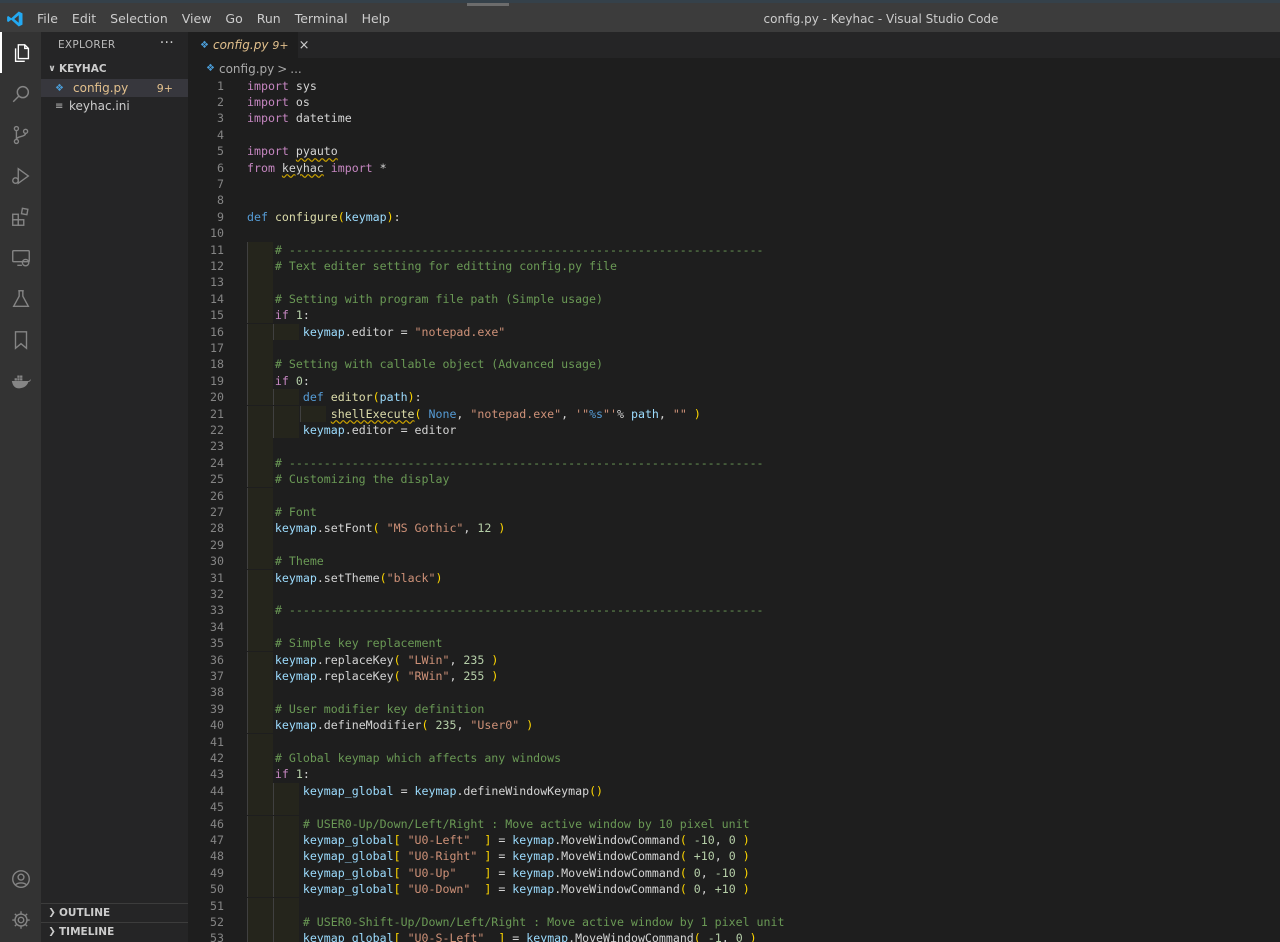 The height and width of the screenshot is (942, 1280). Describe the element at coordinates (365, 709) in the screenshot. I see `code-text: # User modifier key definition` at that location.